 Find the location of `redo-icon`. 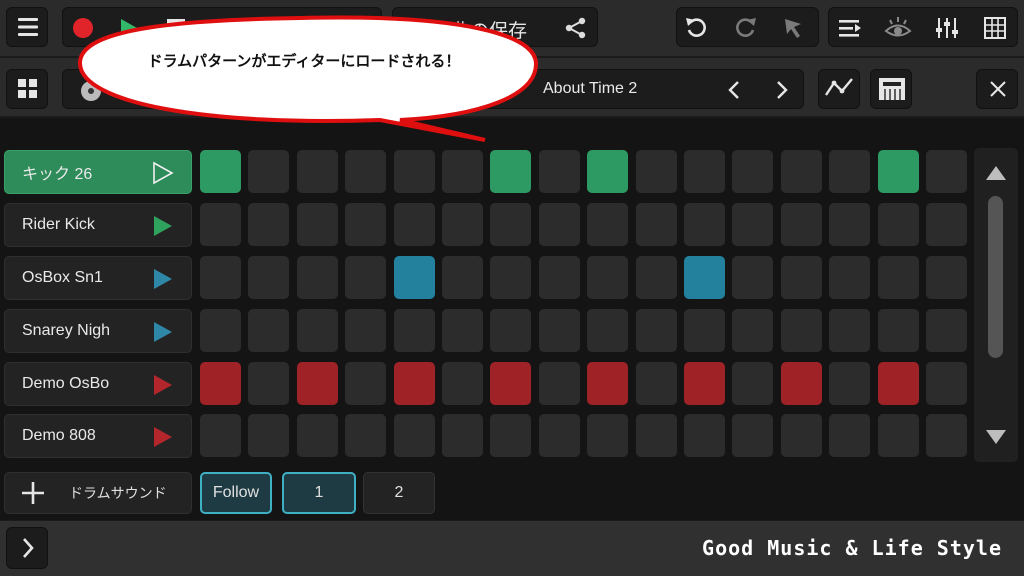

redo-icon is located at coordinates (745, 28).